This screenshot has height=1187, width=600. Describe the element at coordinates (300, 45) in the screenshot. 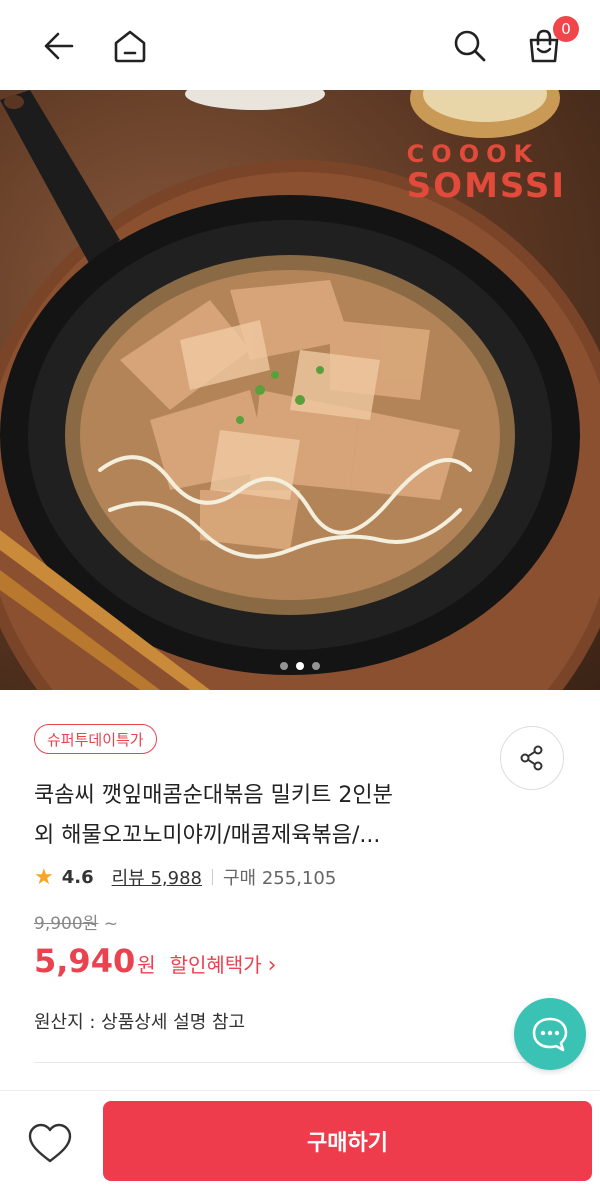

I see `top-bar: 0` at that location.